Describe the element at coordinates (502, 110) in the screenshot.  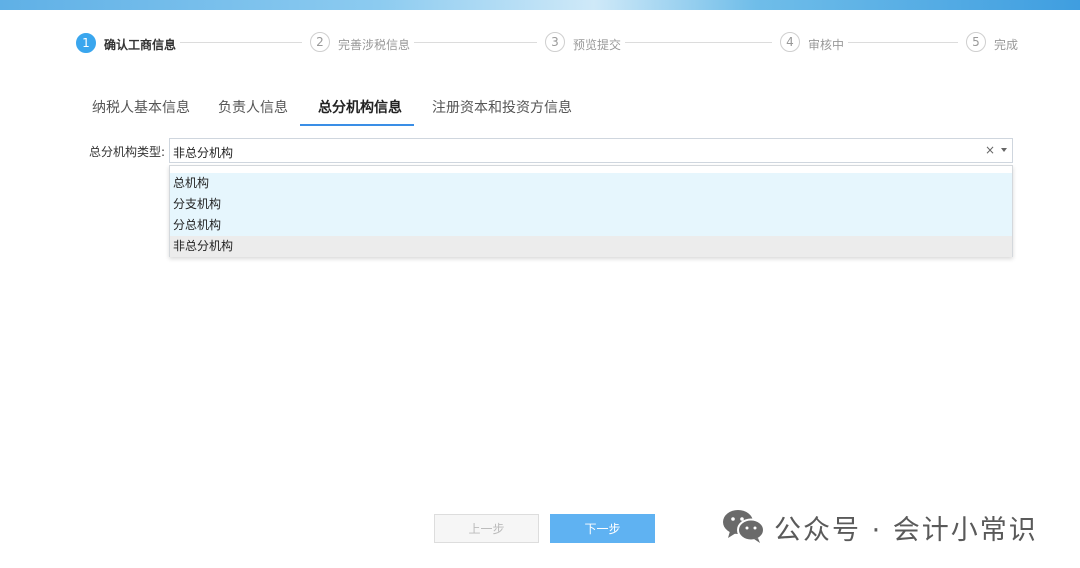
I see `tab-registered-capital-investor-info: 注册资本和投资方信息` at that location.